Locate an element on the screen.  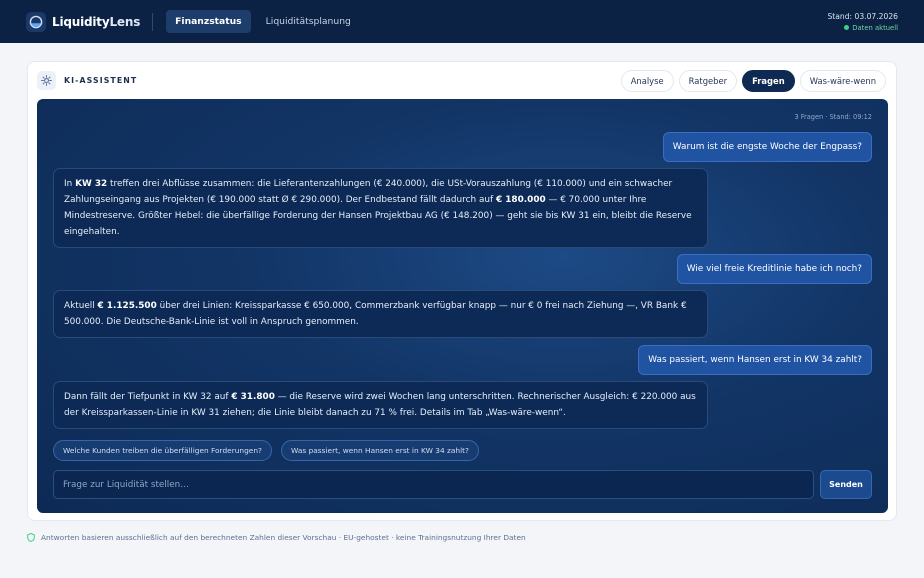
tab-was-waere-wenn: Was-wäre-wenn is located at coordinates (842, 80).